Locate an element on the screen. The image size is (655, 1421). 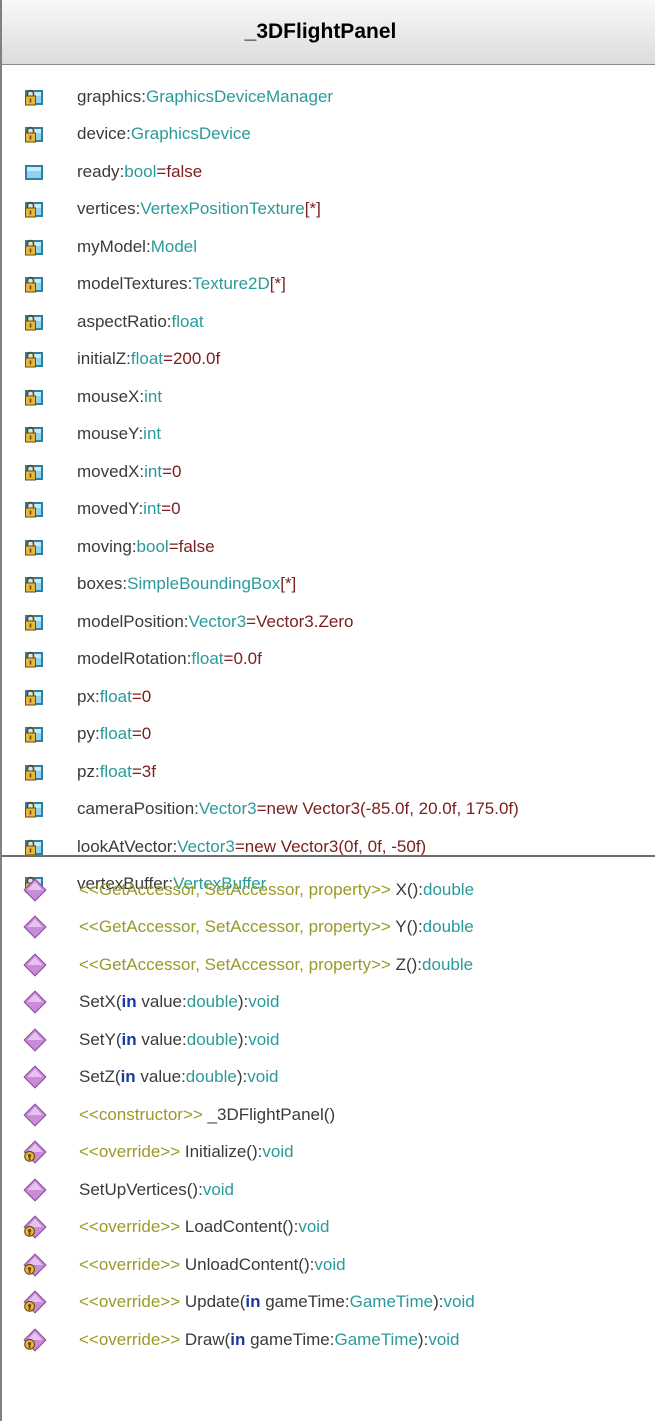
attribute-row: modelRotation:float=0.0f is located at coordinates (328, 660).